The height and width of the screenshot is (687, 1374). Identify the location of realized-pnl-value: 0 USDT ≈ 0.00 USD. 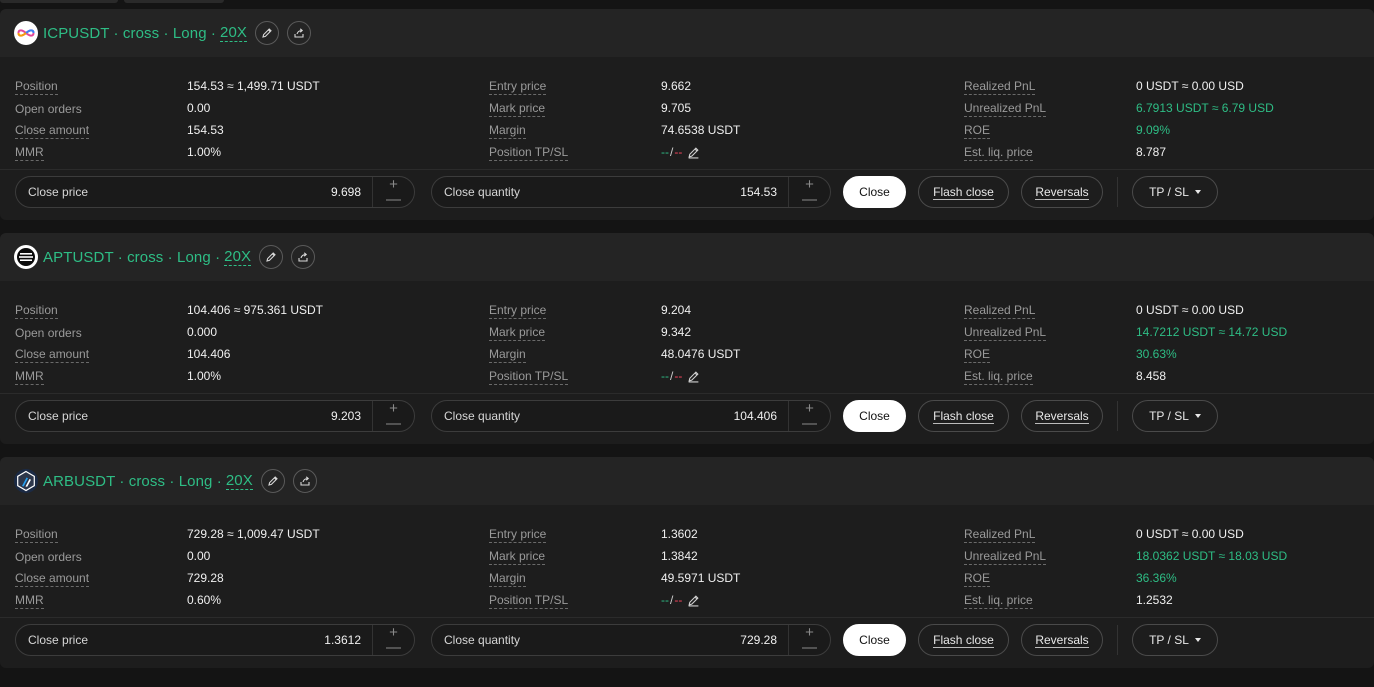
(1190, 86).